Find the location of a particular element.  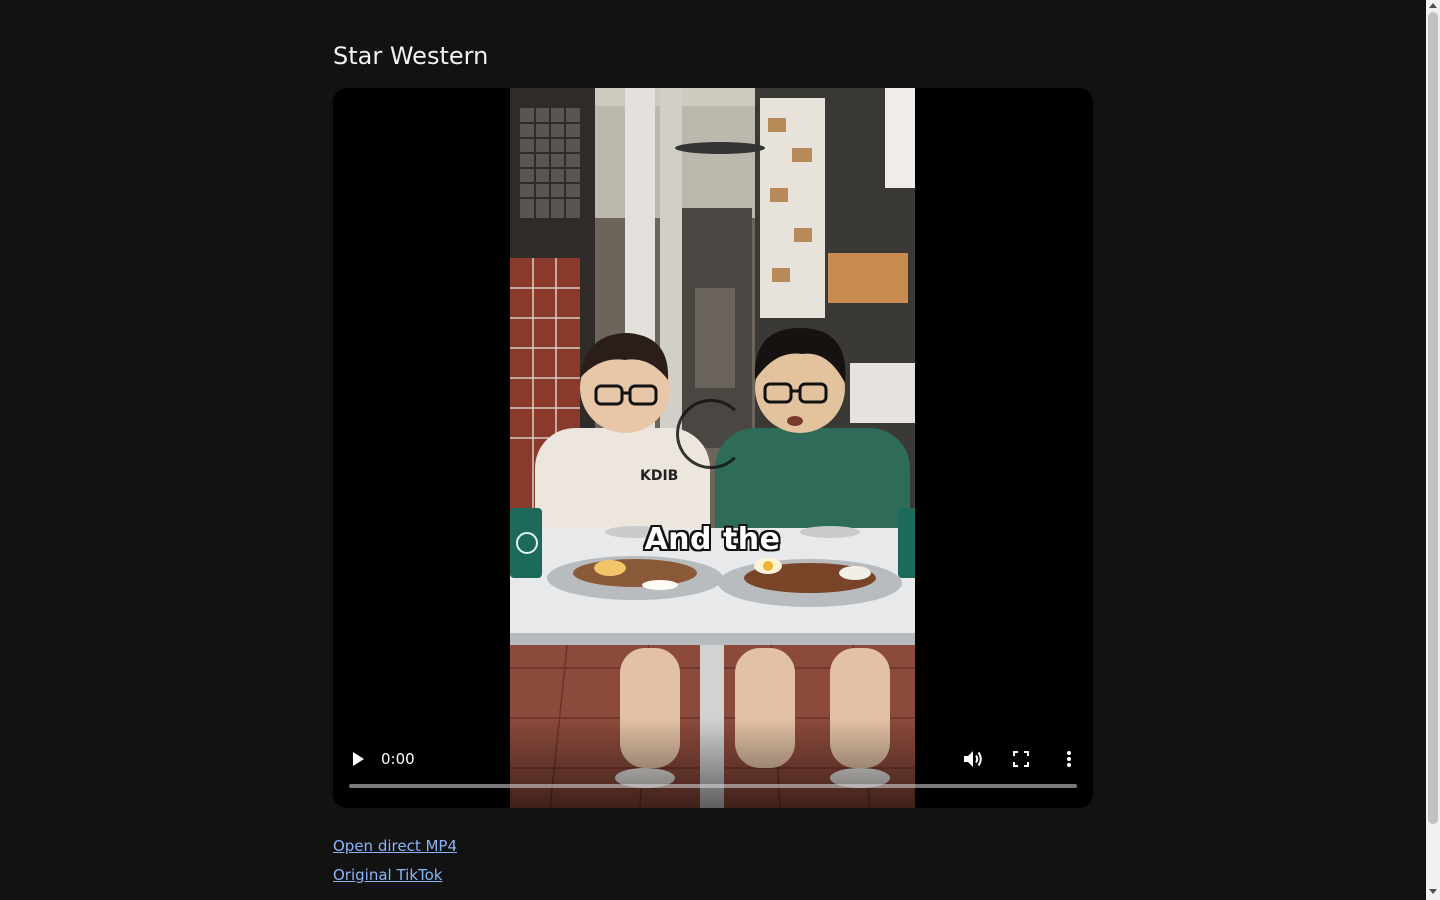

play-icon is located at coordinates (358, 759).